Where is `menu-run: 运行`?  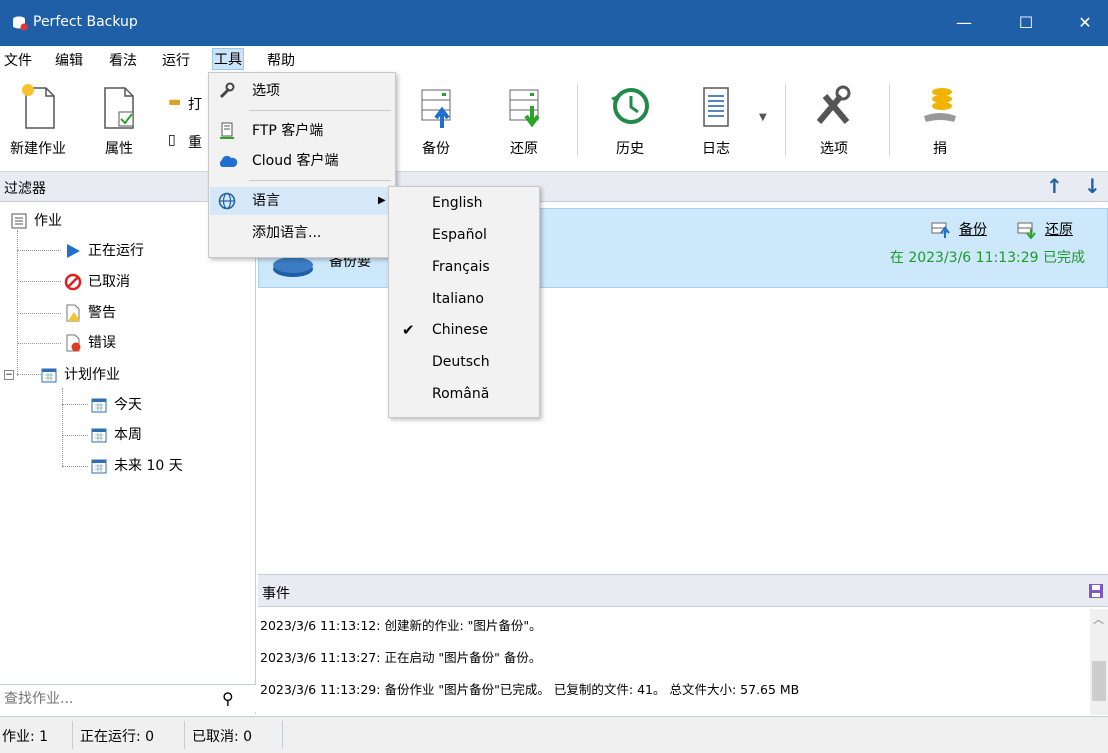 menu-run: 运行 is located at coordinates (176, 61).